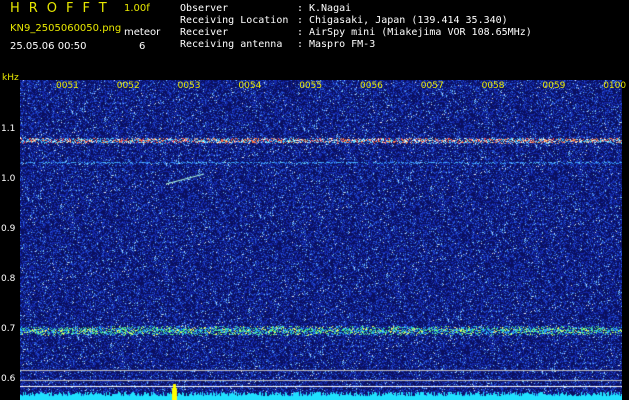 This screenshot has width=629, height=400. Describe the element at coordinates (554, 86) in the screenshot. I see `time-tick-label: 0059` at that location.